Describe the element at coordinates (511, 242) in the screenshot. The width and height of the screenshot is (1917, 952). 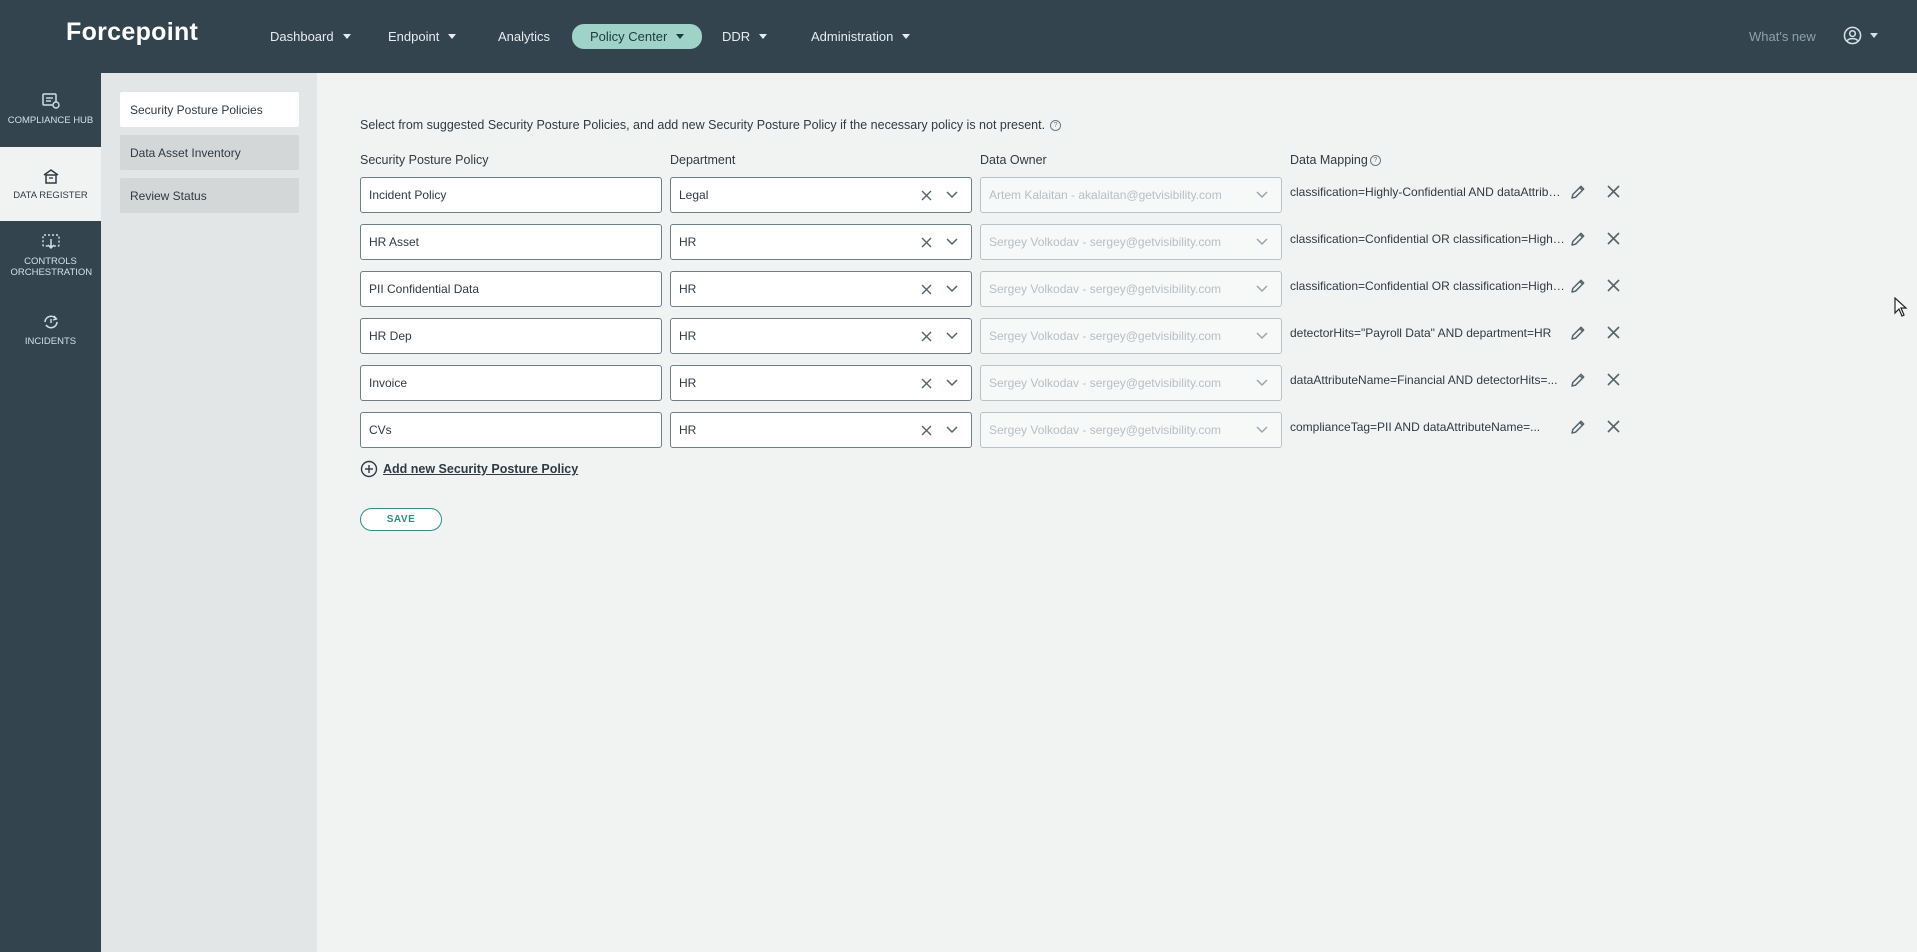
I see `policy-name-input: HR Asset` at that location.